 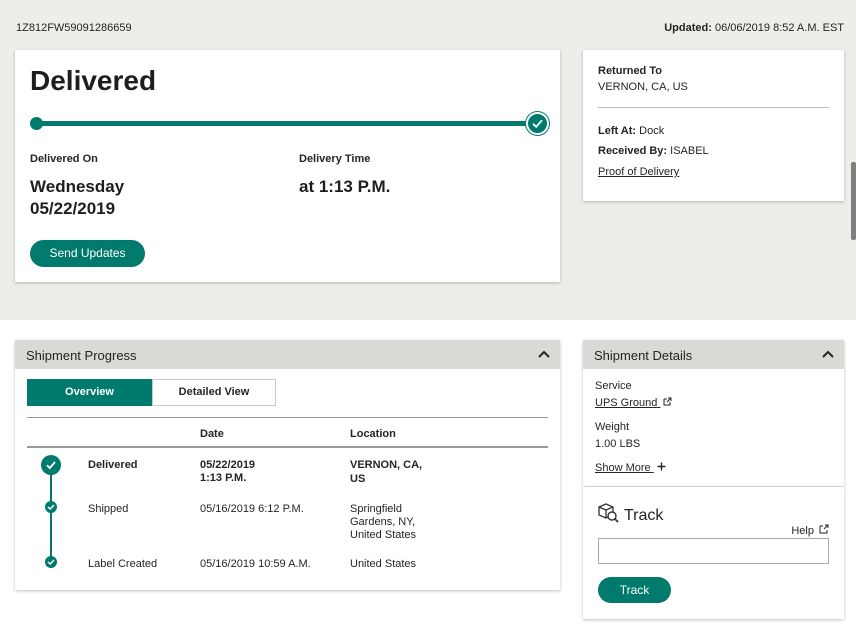 What do you see at coordinates (64, 159) in the screenshot?
I see `delivered-on-label: Delivered On` at bounding box center [64, 159].